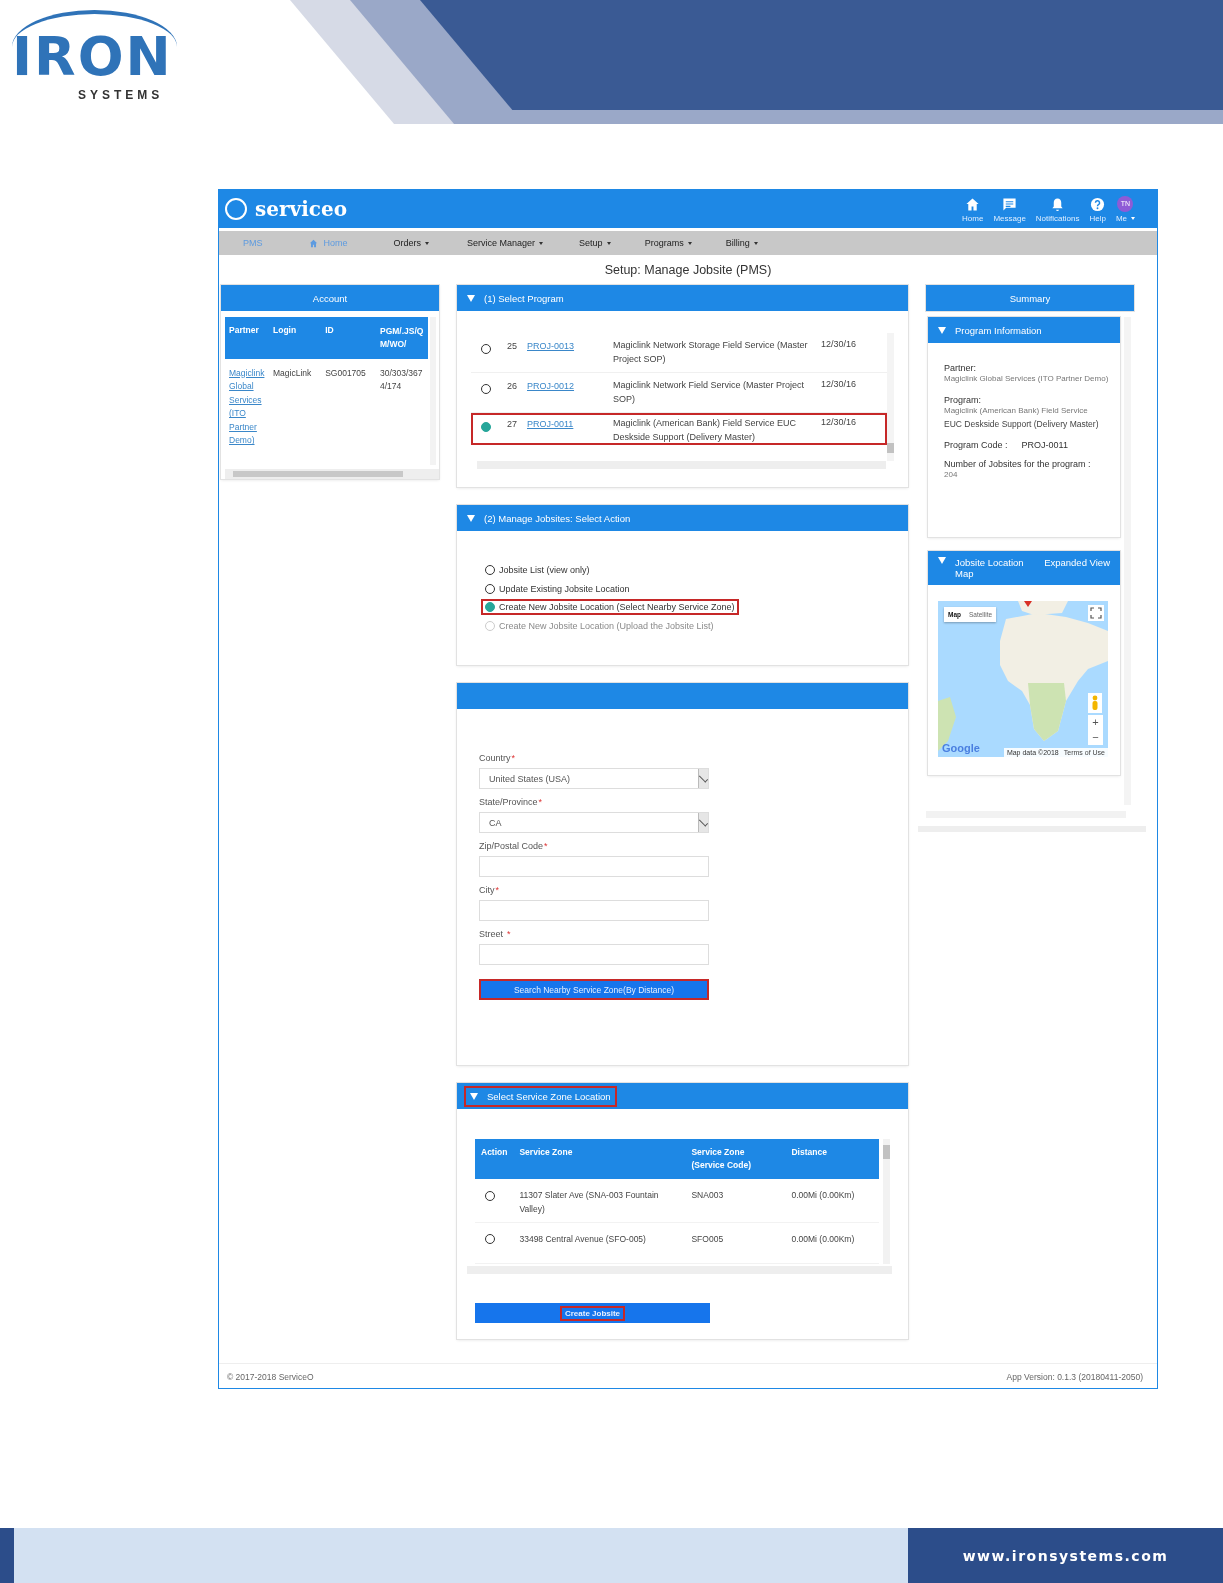 The width and height of the screenshot is (1223, 1583). Describe the element at coordinates (1133, 218) in the screenshot. I see `caret-icon` at that location.